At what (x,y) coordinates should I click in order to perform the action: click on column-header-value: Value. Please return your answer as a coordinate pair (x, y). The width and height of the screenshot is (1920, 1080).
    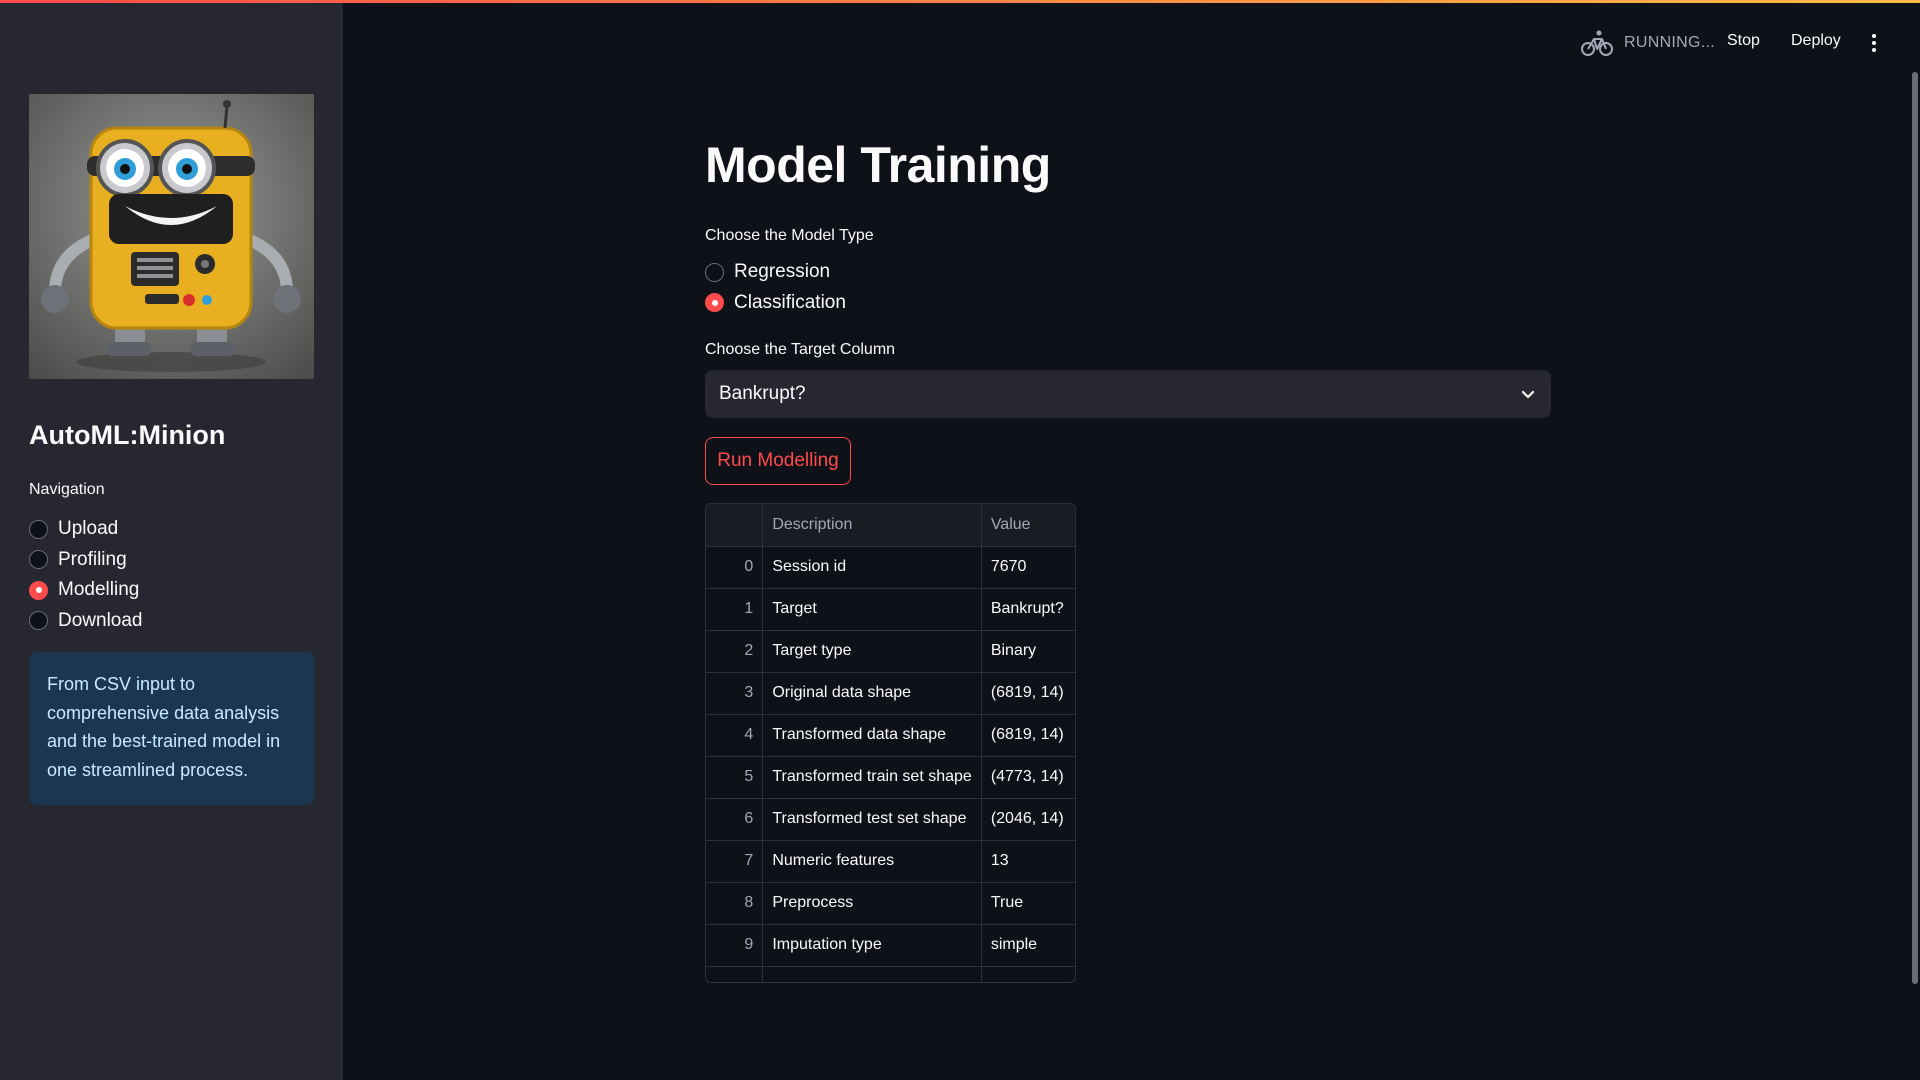
    Looking at the image, I should click on (1028, 525).